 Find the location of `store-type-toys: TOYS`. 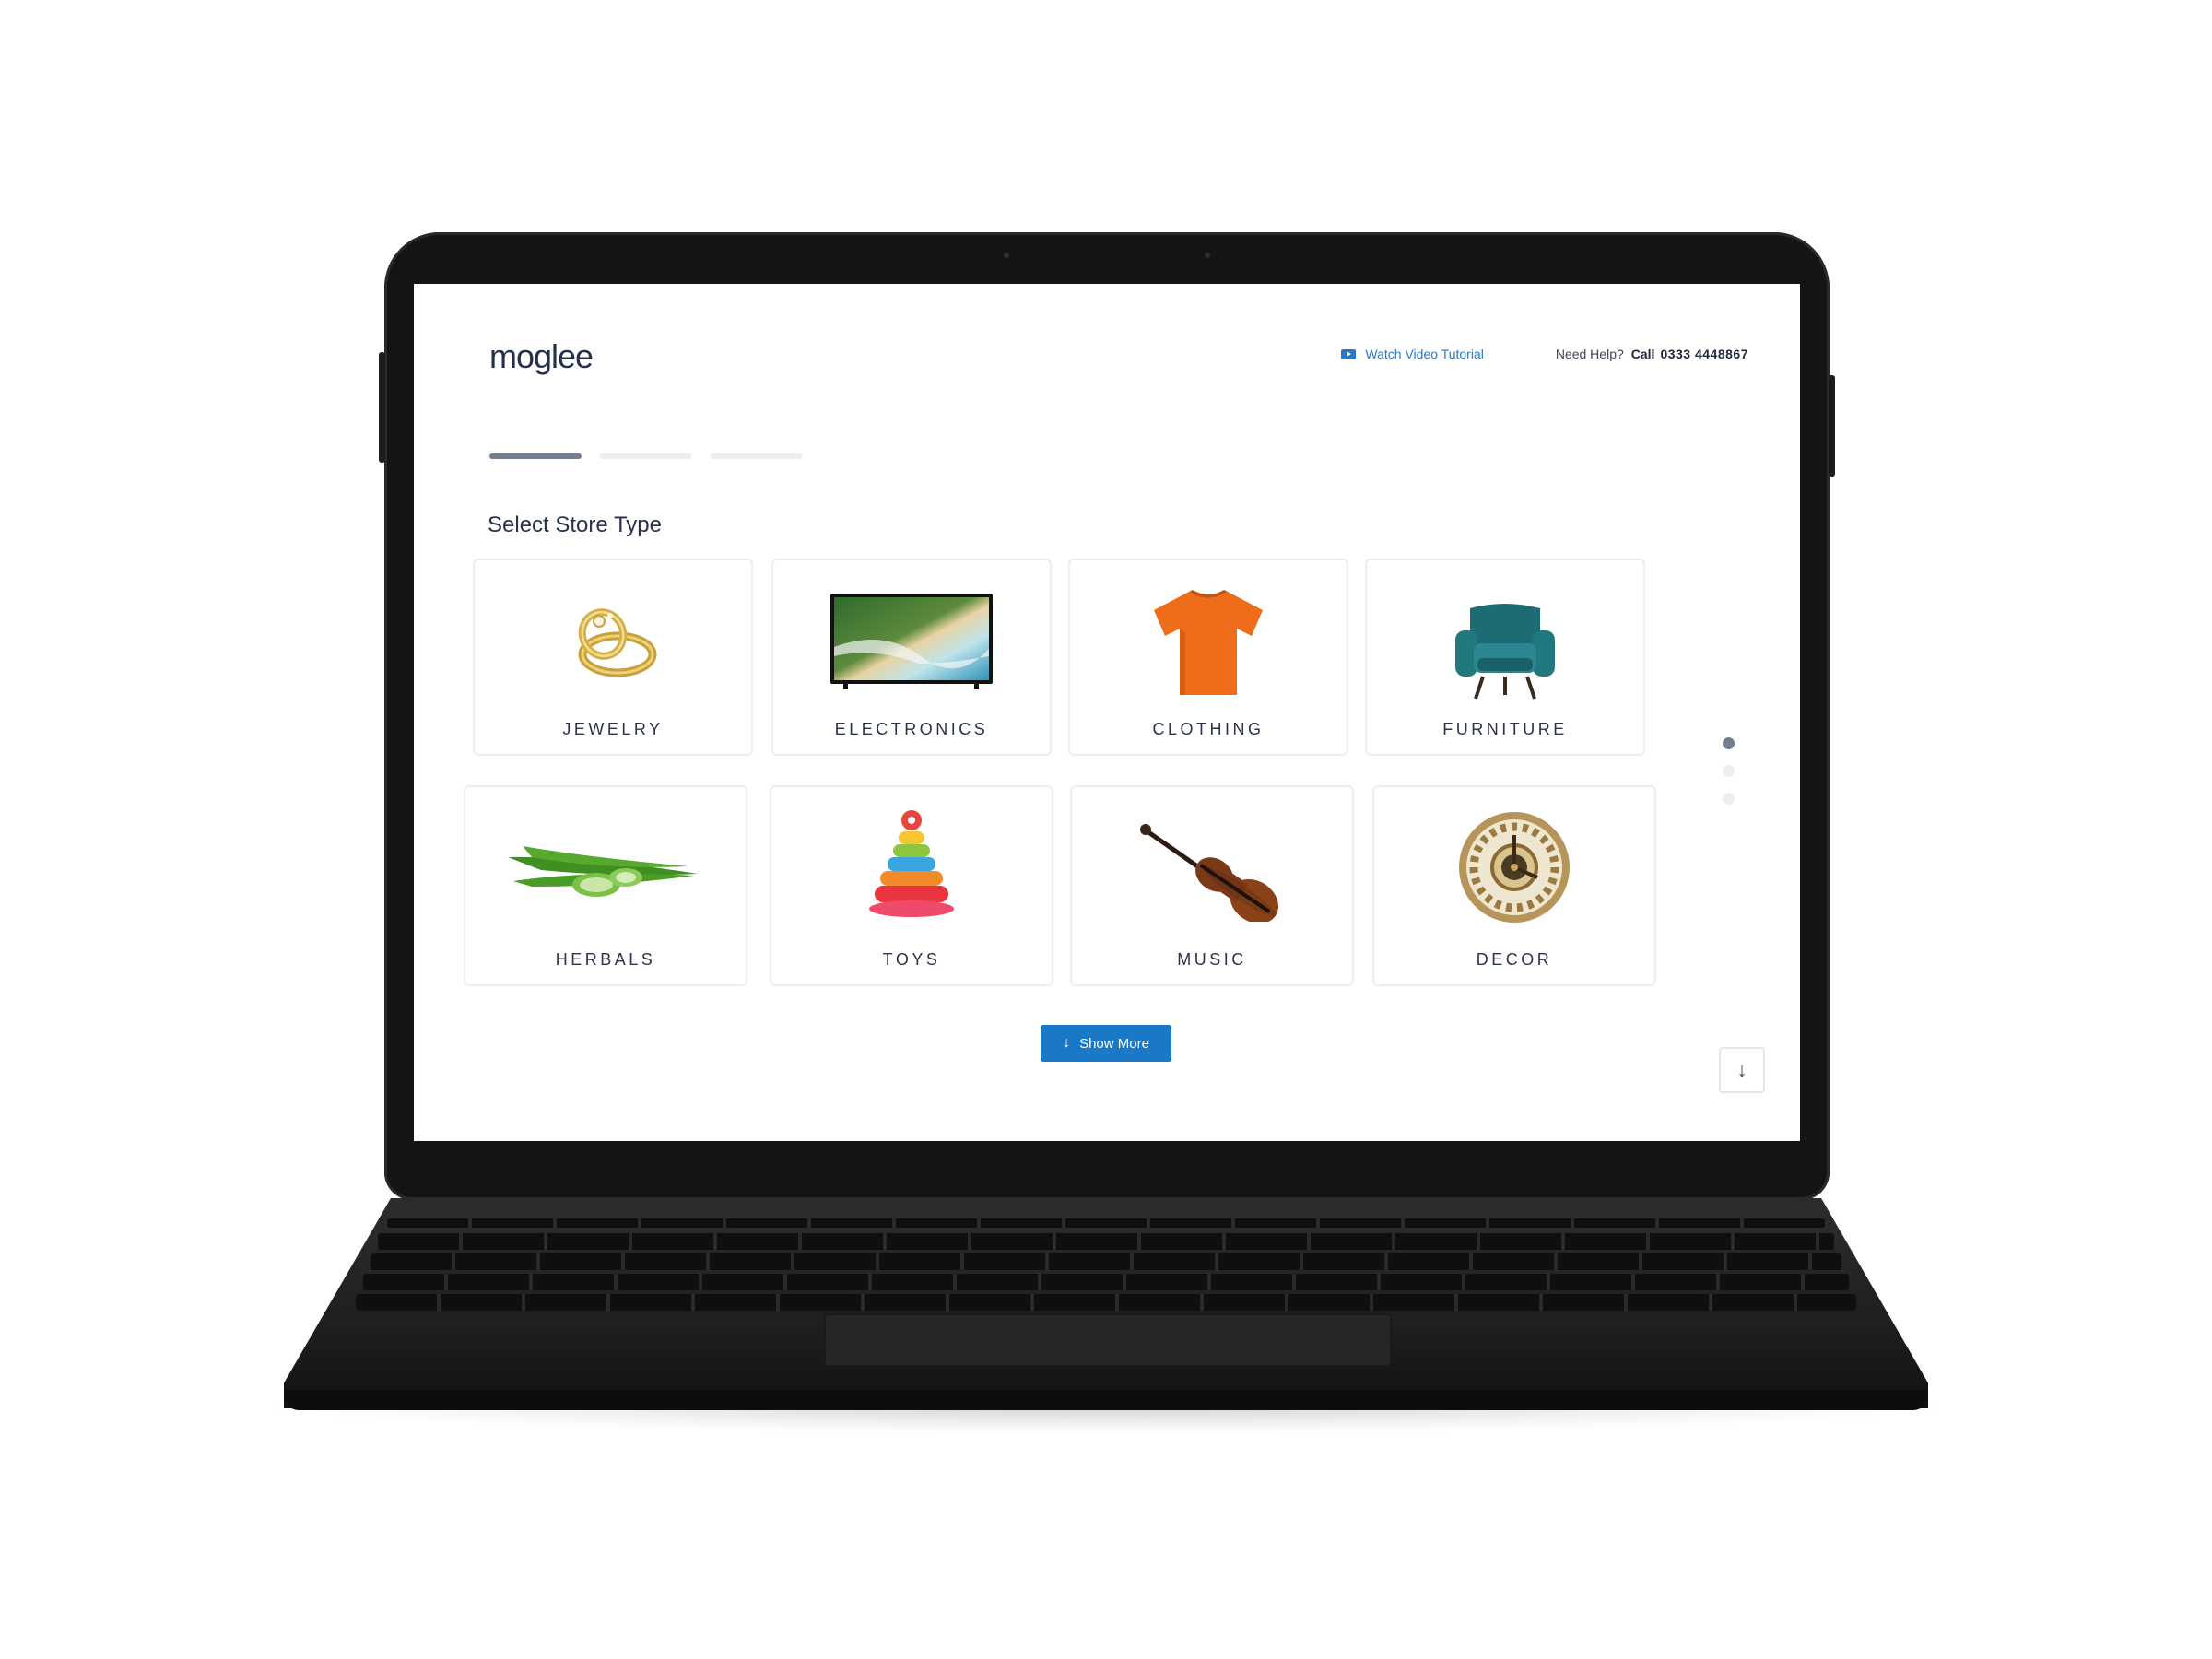

store-type-toys: TOYS is located at coordinates (911, 885).